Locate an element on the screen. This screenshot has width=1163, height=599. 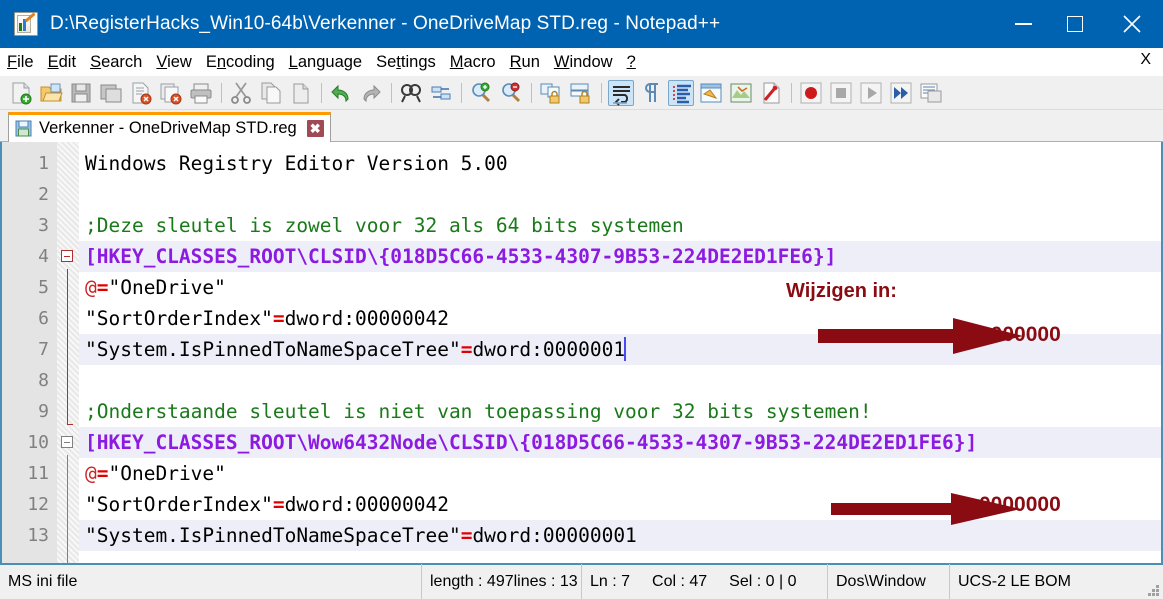
line-number: 10 is located at coordinates (38, 442).